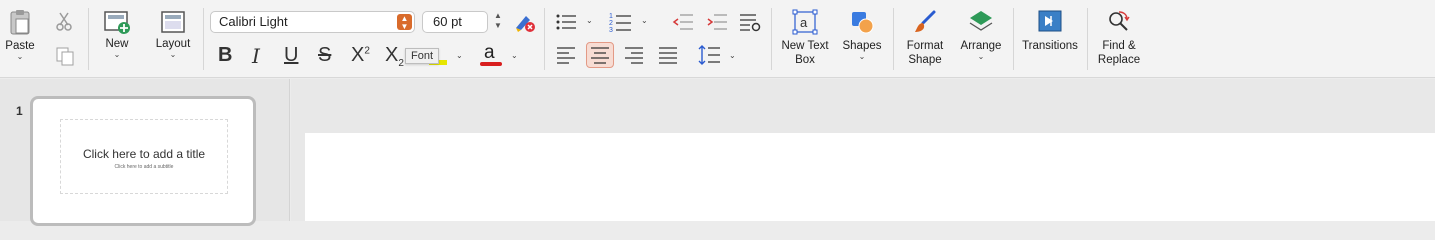 This screenshot has height=240, width=1435. I want to click on find-replace-button: Find & Replace, so click(1119, 38).